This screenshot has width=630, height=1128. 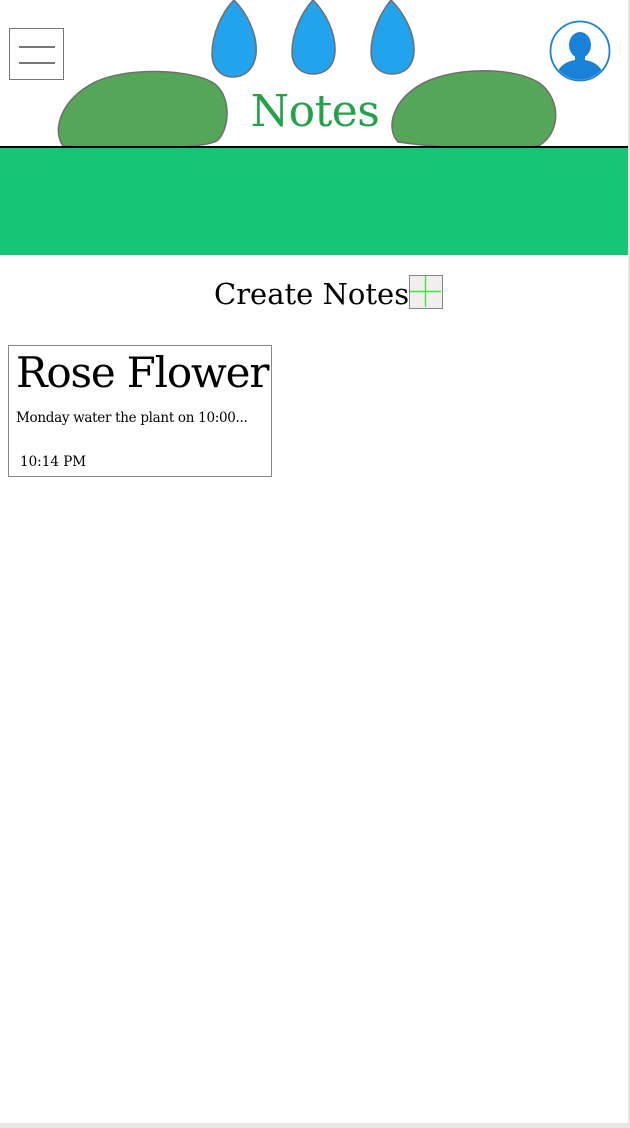 What do you see at coordinates (53, 462) in the screenshot?
I see `note-timestamp: 10:14 PM` at bounding box center [53, 462].